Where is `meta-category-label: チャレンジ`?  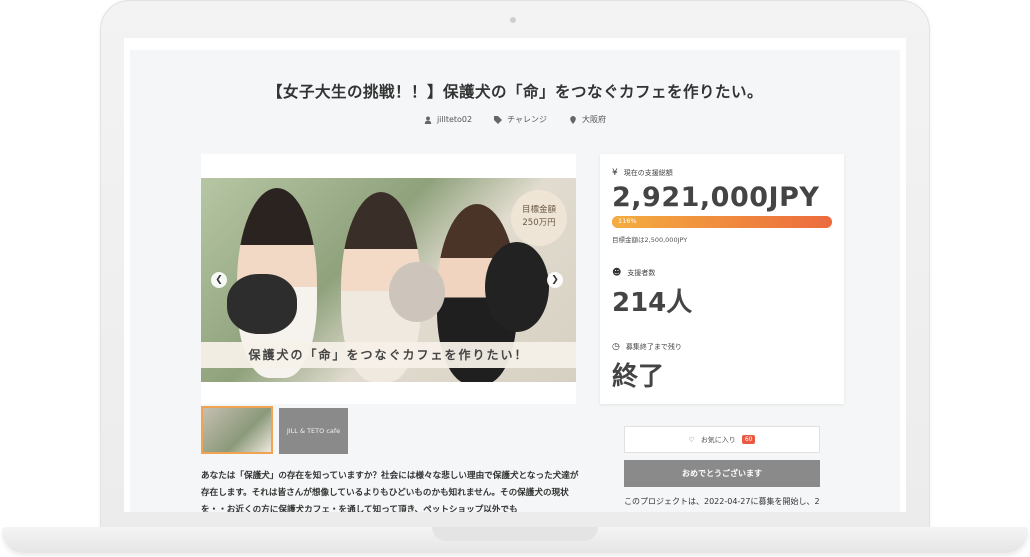
meta-category-label: チャレンジ is located at coordinates (527, 119).